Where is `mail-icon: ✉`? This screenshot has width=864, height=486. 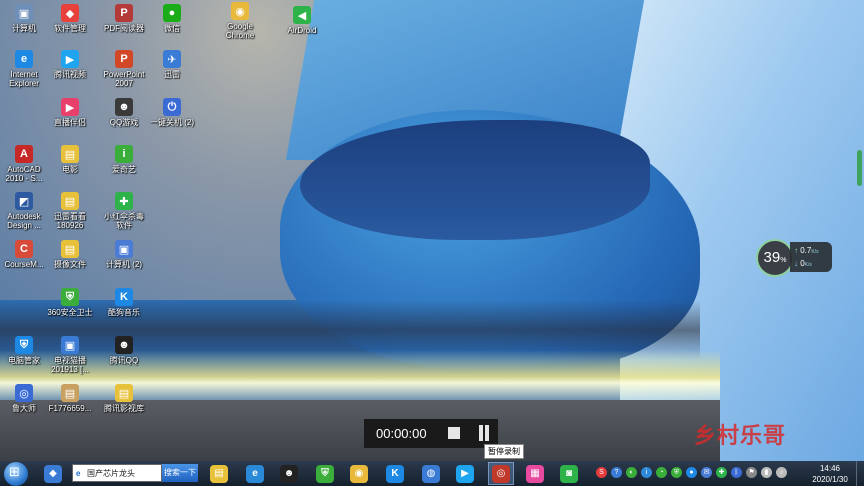 mail-icon: ✉ is located at coordinates (706, 472).